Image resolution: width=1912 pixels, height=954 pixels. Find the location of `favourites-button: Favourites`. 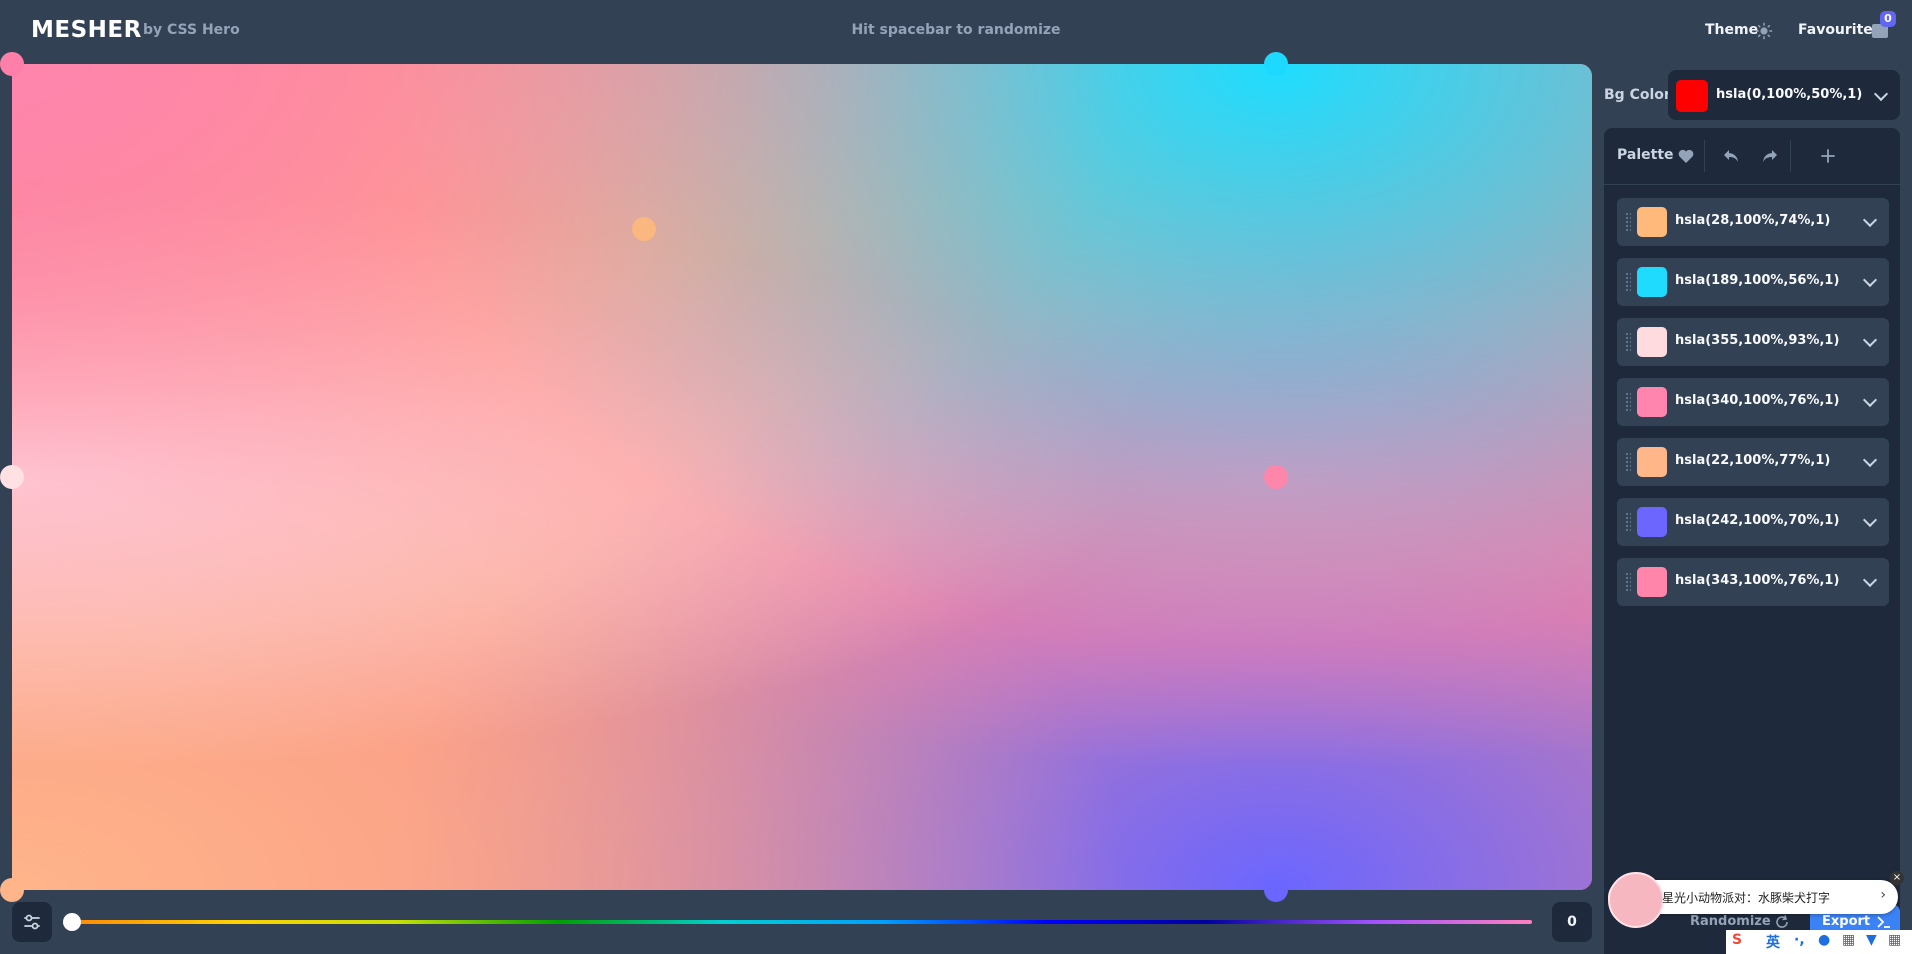

favourites-button: Favourites is located at coordinates (1839, 30).